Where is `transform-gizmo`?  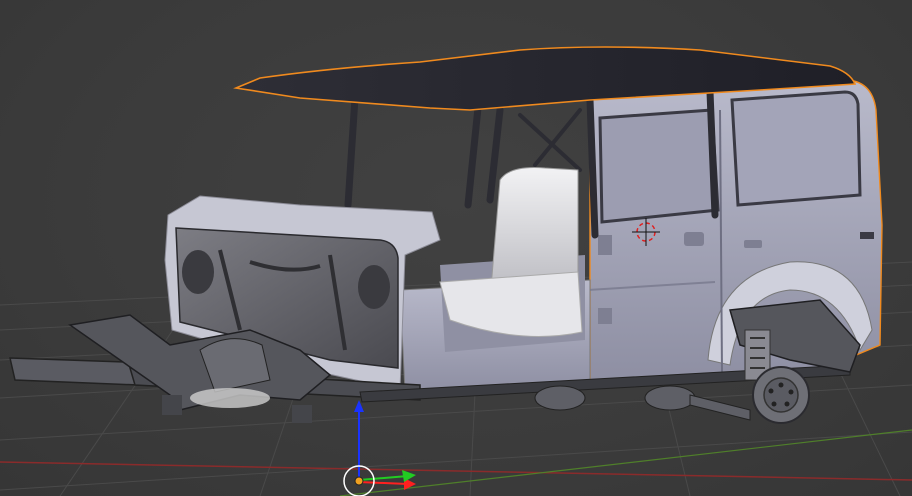 transform-gizmo is located at coordinates (379, 448).